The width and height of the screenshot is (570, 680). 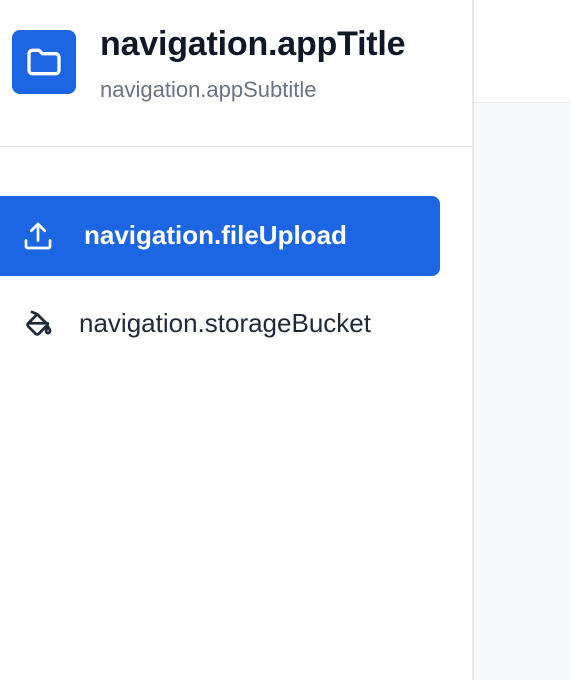 I want to click on sidebar-item-file-upload: navigation.fileUpload, so click(x=220, y=236).